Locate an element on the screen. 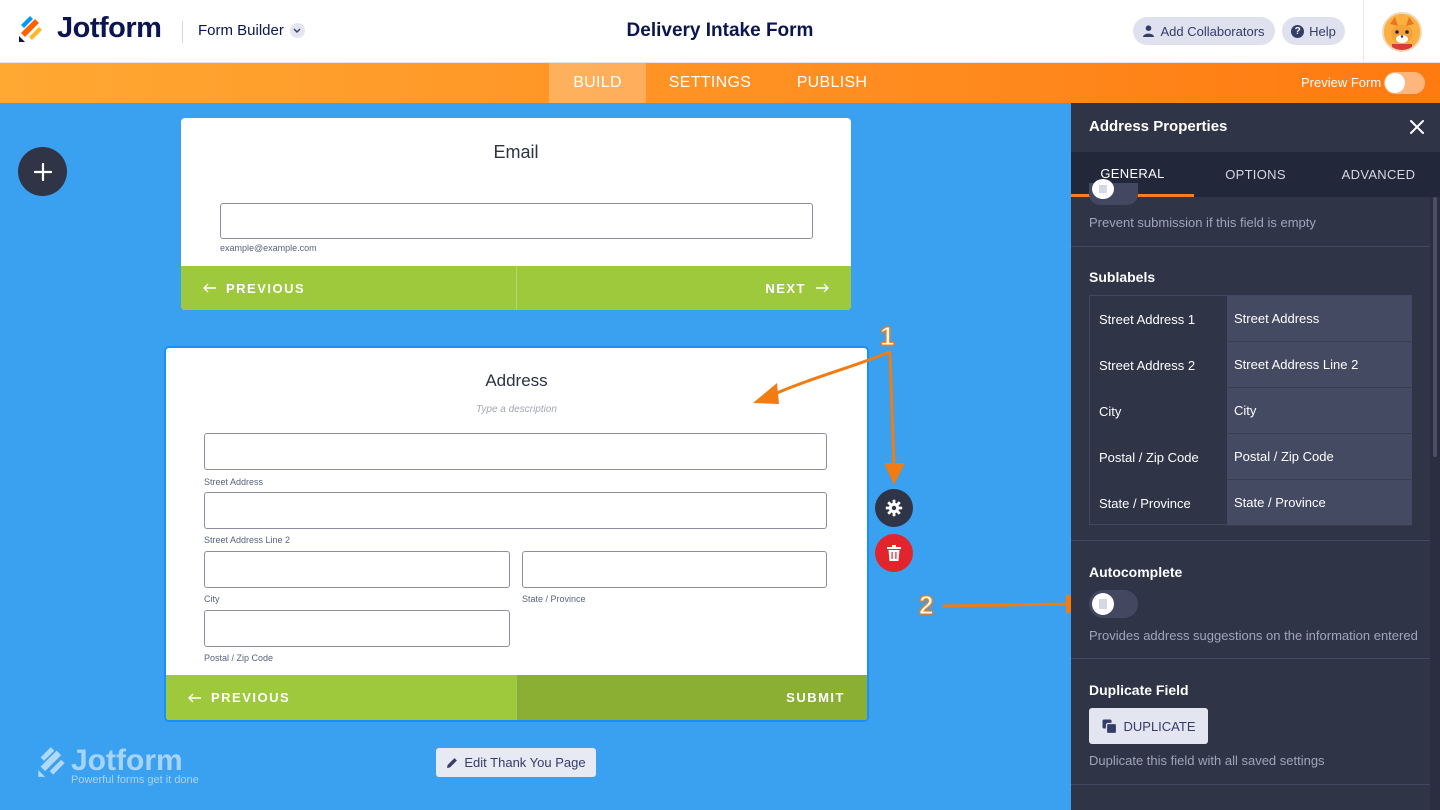 Image resolution: width=1440 pixels, height=810 pixels. tab-advanced: ADVANCED is located at coordinates (1378, 174).